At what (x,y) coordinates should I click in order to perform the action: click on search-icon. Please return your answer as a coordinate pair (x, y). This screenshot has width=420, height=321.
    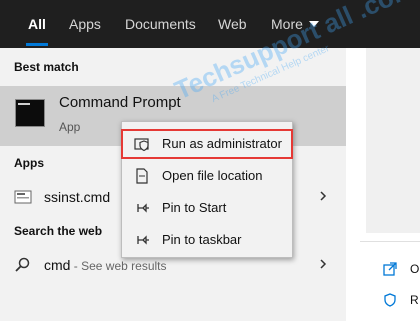
    Looking at the image, I should click on (22, 264).